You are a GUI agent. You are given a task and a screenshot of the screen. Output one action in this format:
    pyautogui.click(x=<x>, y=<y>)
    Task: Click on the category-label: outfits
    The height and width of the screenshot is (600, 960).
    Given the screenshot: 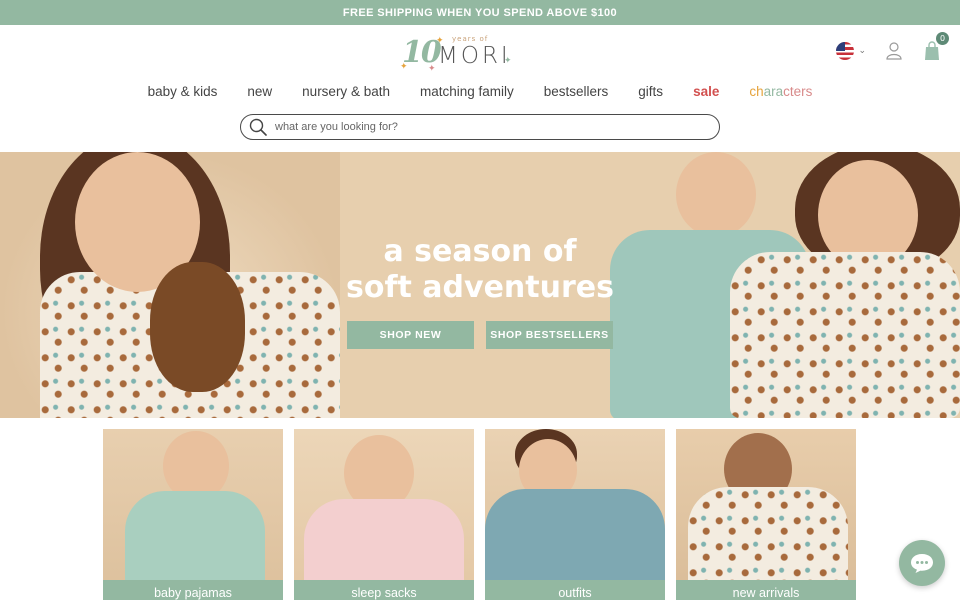 What is the action you would take?
    pyautogui.click(x=575, y=590)
    